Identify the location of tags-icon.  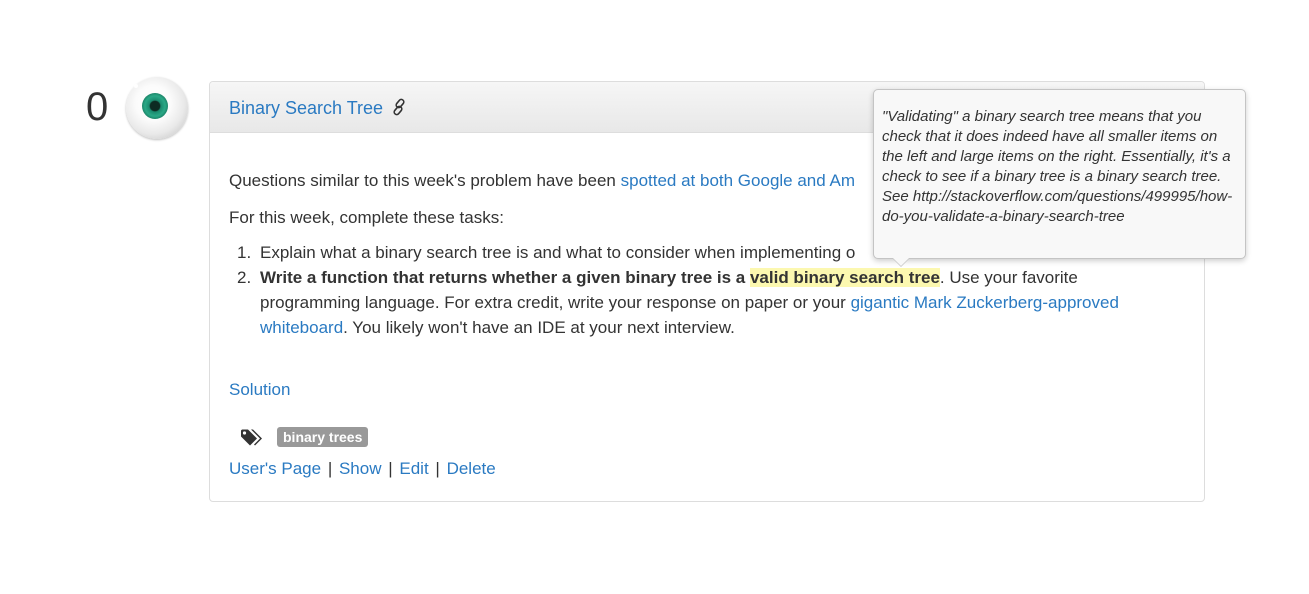
(251, 437).